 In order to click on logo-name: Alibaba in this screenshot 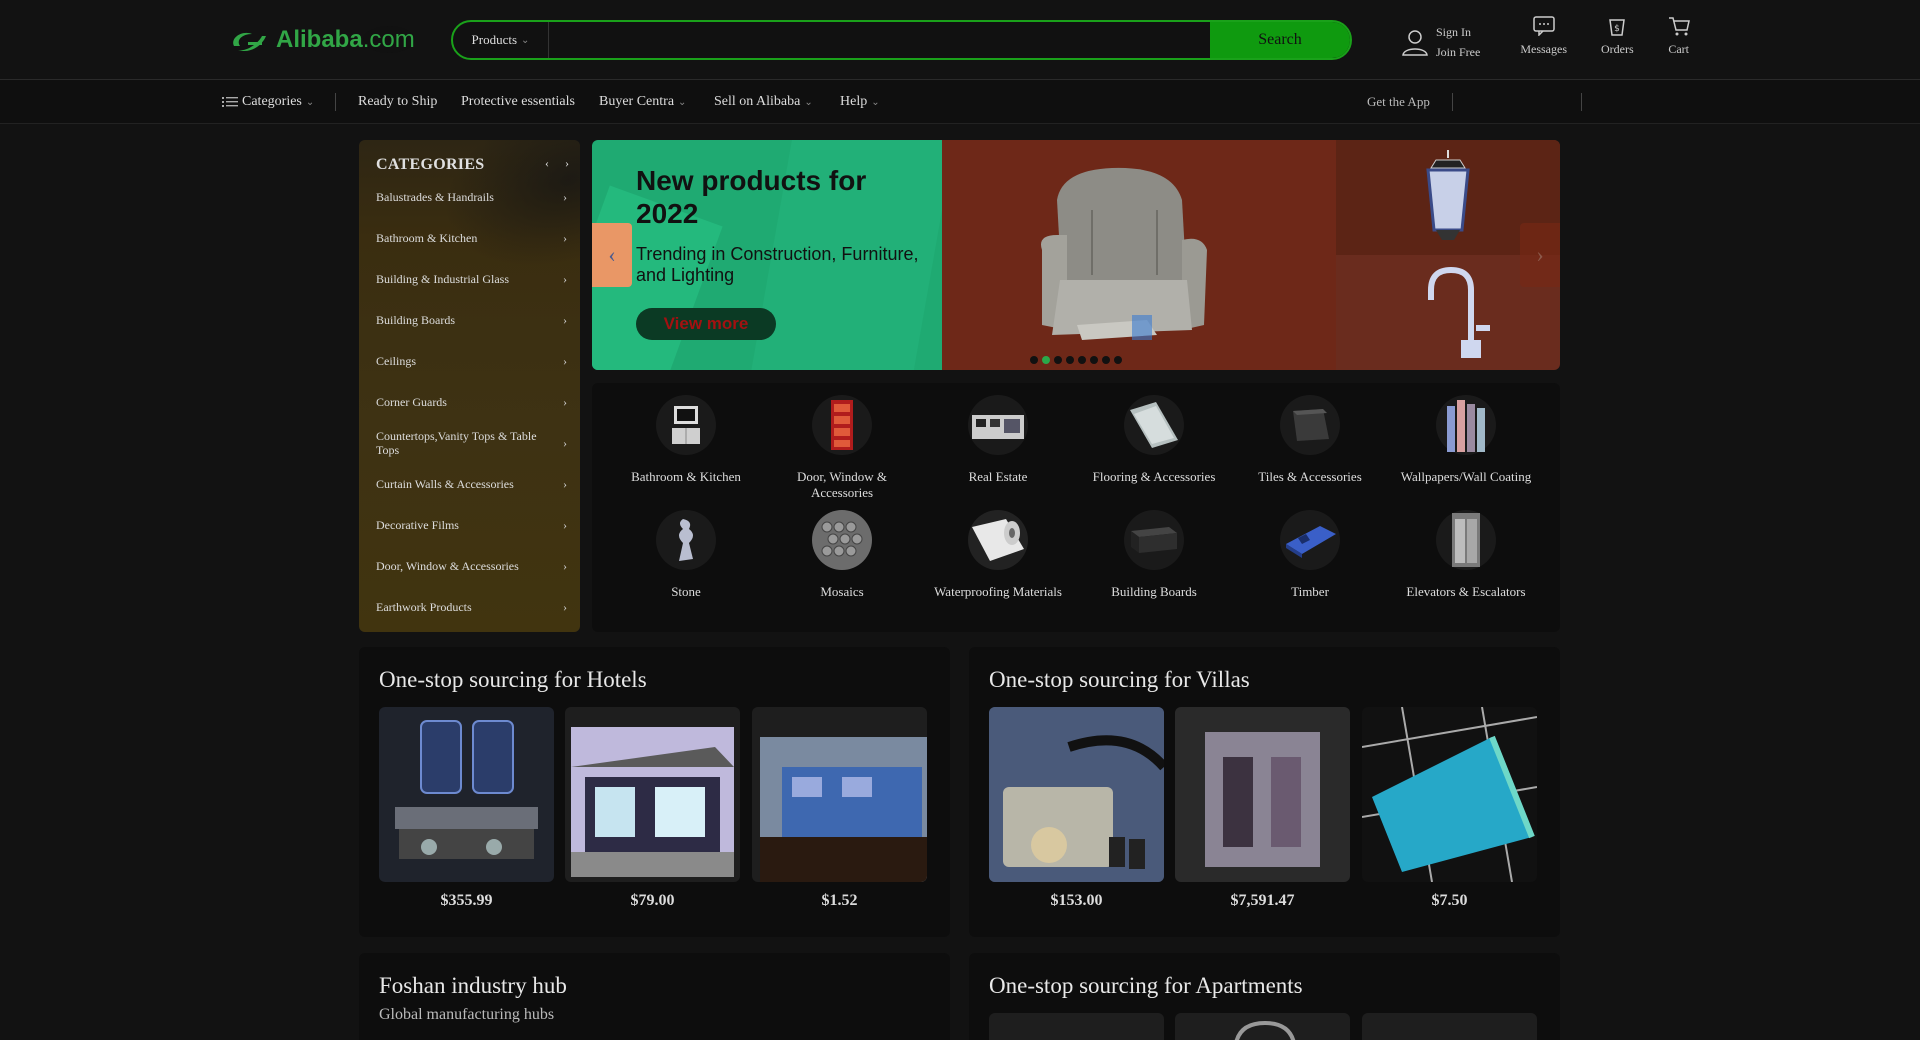, I will do `click(319, 39)`.